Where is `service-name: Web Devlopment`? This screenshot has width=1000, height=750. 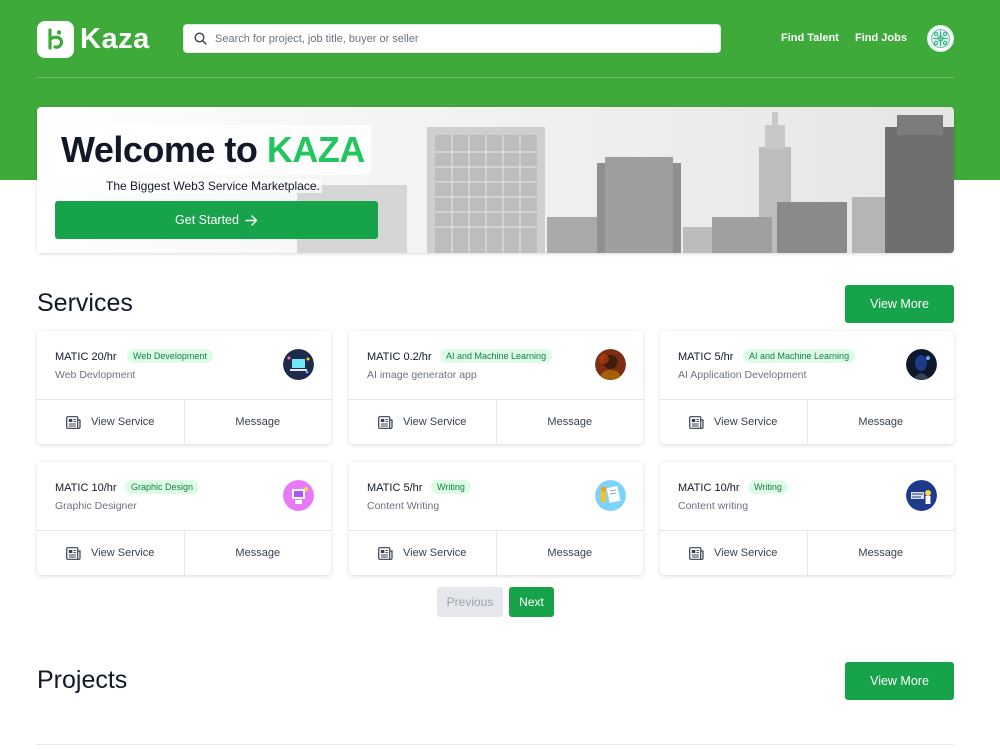
service-name: Web Devlopment is located at coordinates (95, 375).